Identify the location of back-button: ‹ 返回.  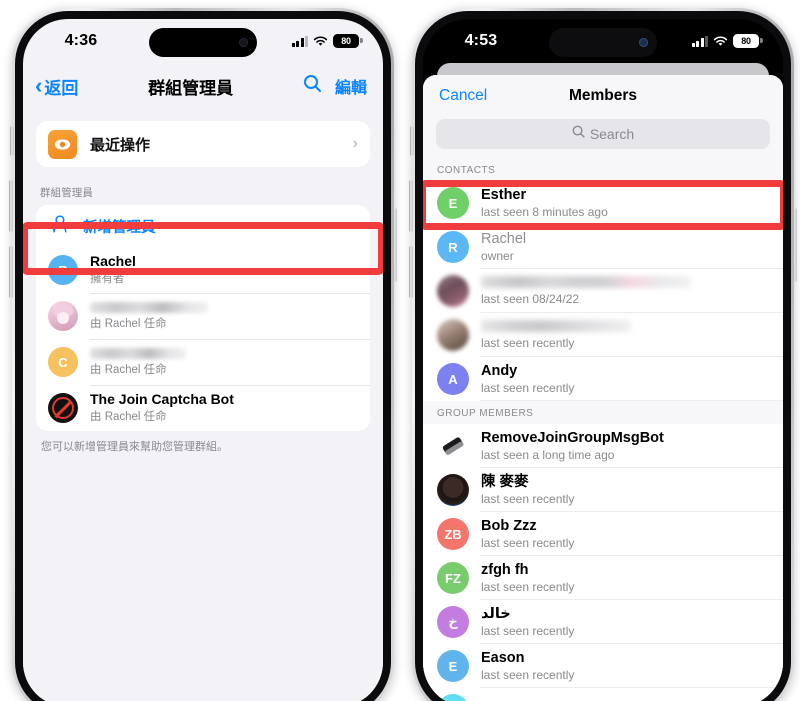
(56, 86).